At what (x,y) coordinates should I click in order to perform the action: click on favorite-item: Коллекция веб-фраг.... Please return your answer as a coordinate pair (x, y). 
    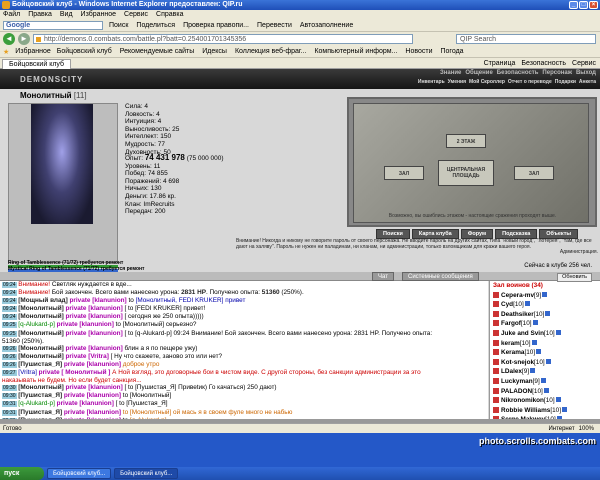
    Looking at the image, I should click on (270, 51).